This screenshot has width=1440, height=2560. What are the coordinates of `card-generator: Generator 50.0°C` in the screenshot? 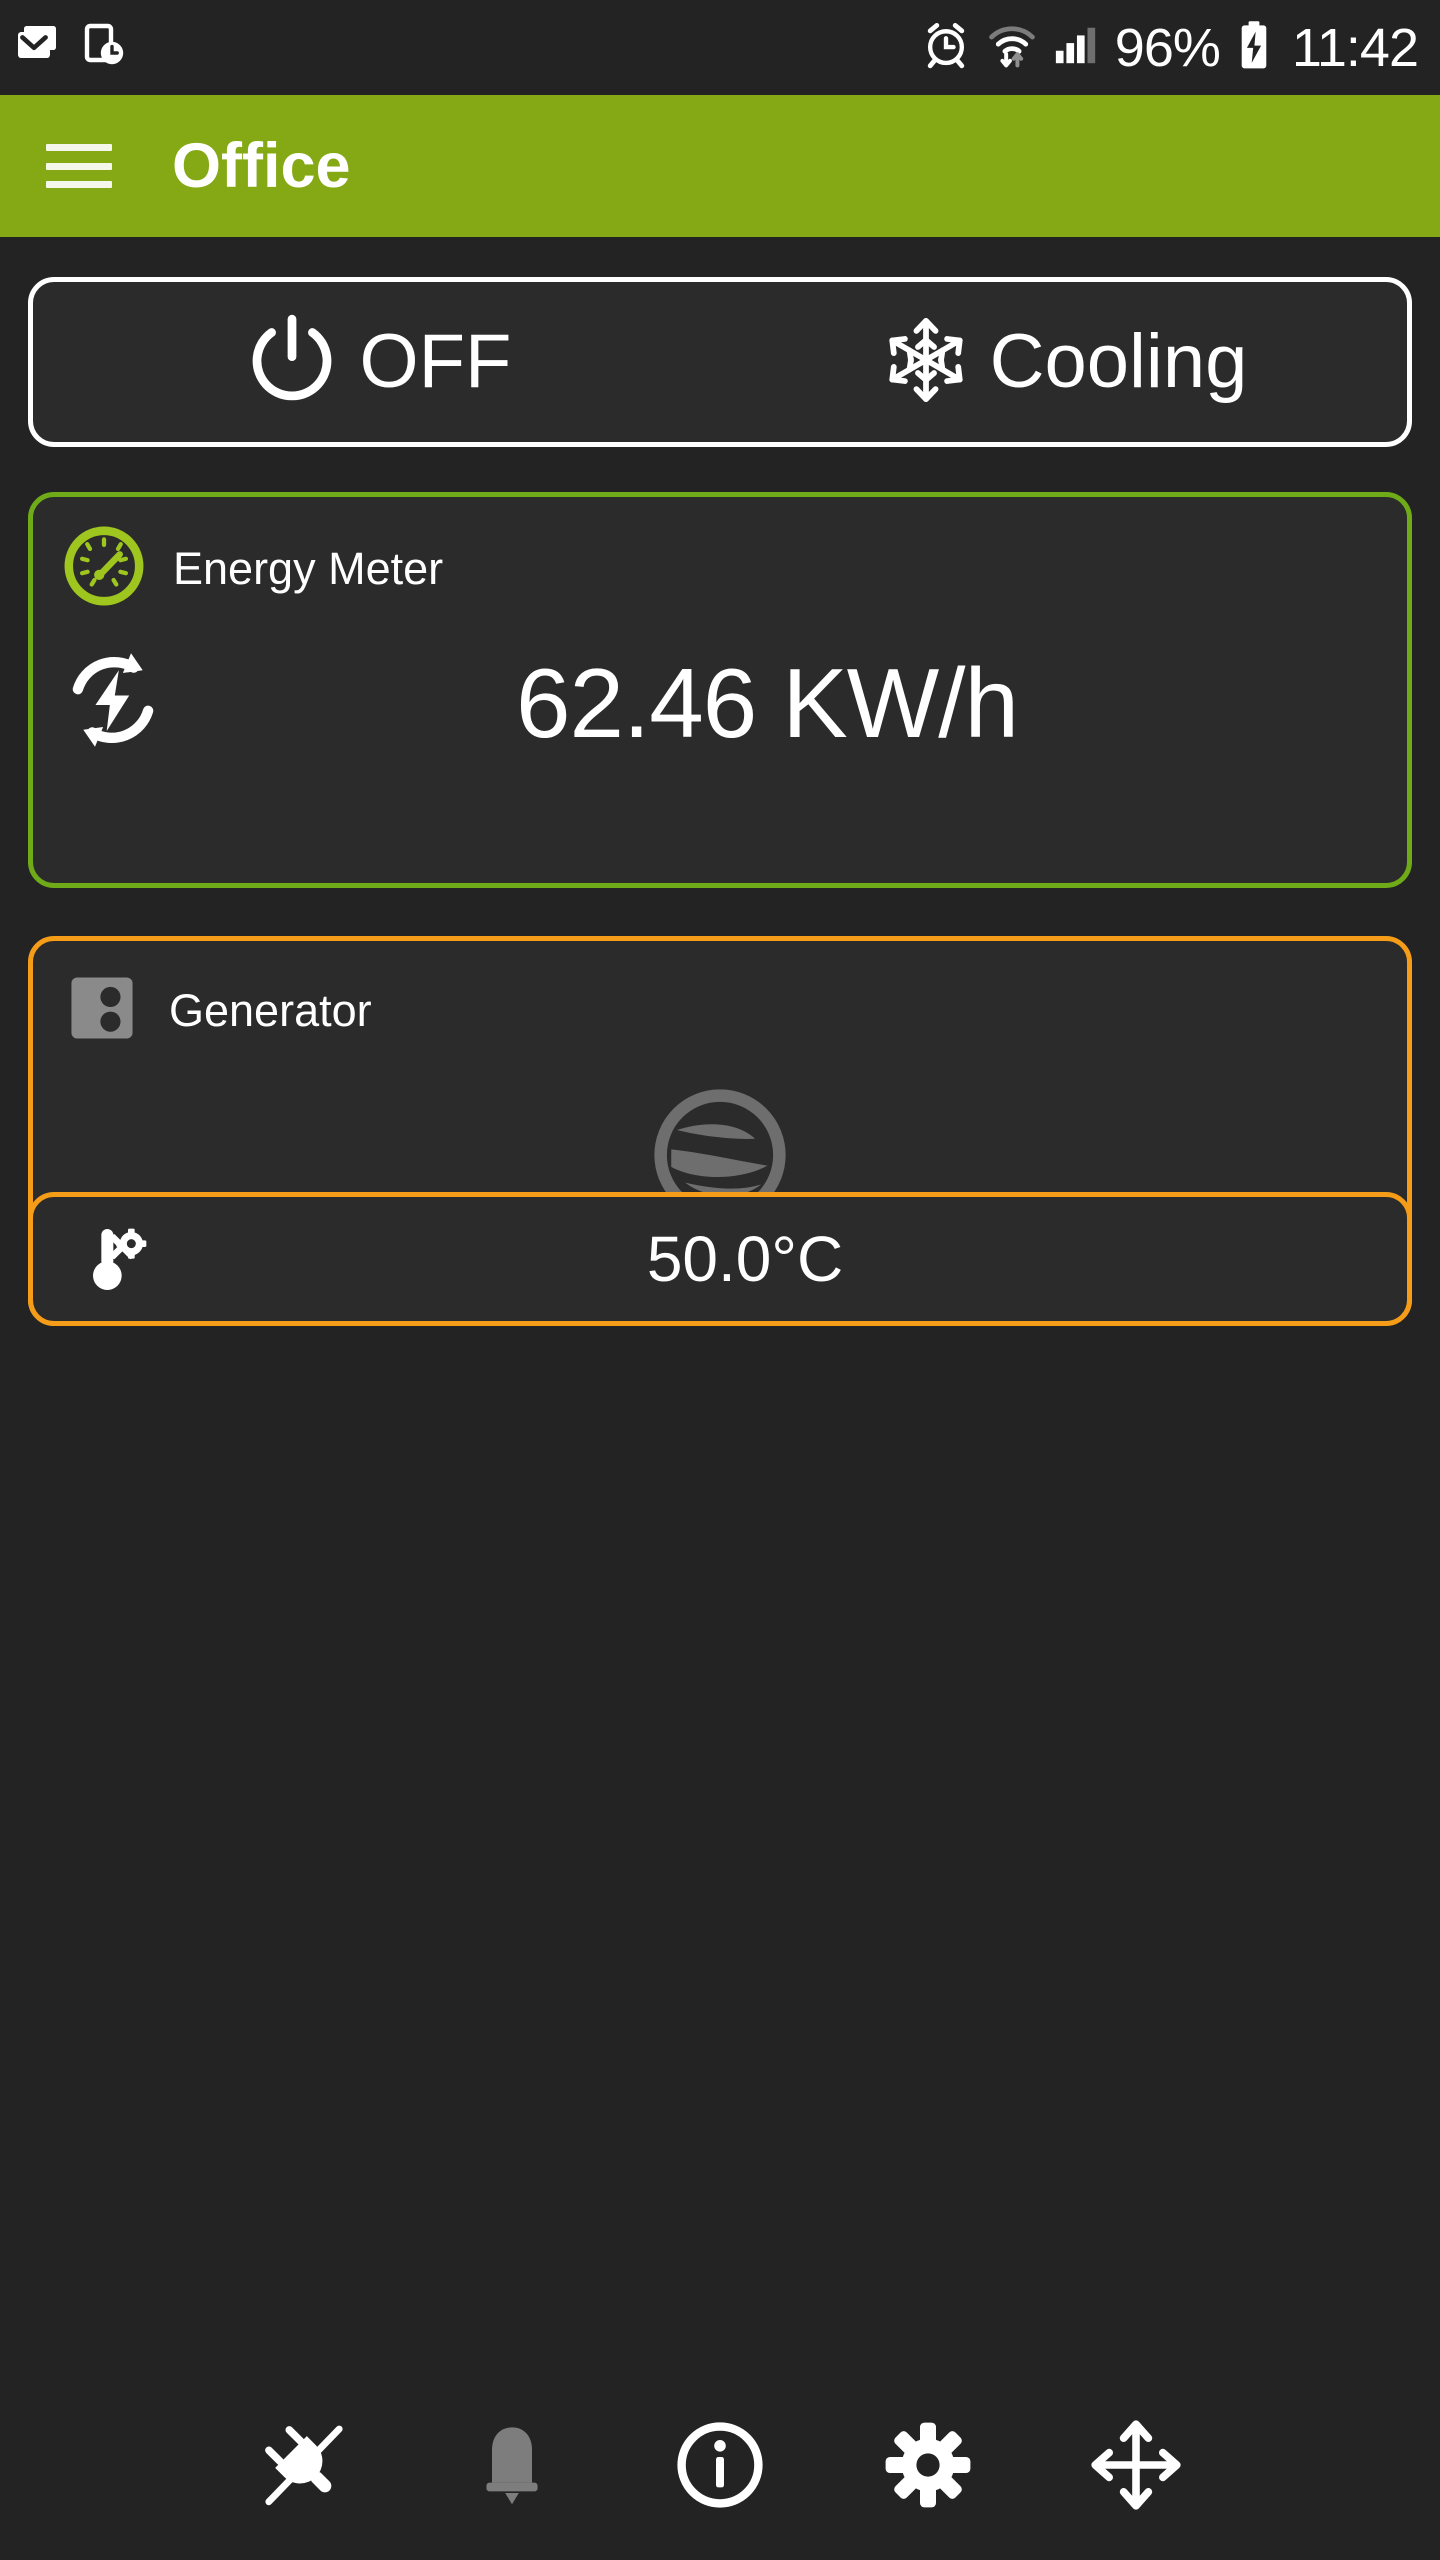 It's located at (720, 1131).